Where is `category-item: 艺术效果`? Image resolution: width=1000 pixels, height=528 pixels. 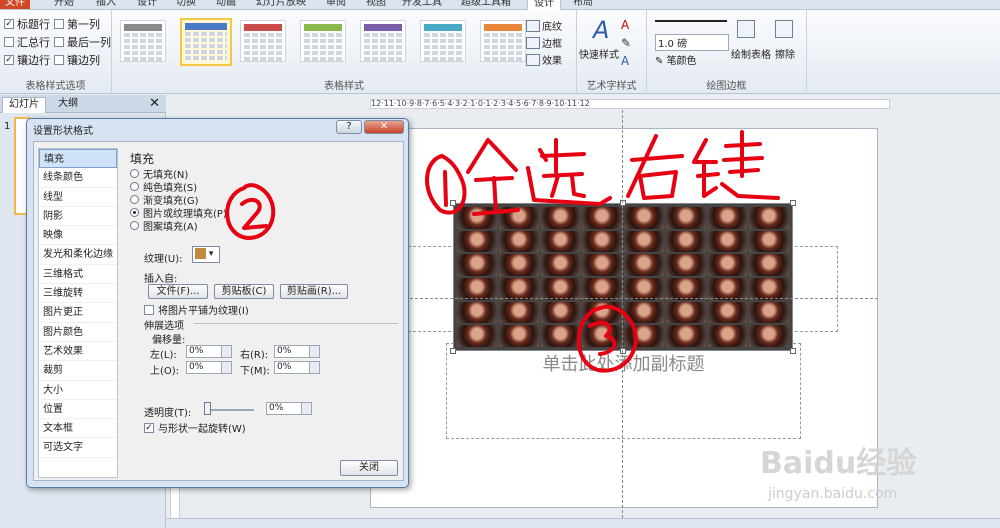
category-item: 艺术效果 is located at coordinates (78, 352).